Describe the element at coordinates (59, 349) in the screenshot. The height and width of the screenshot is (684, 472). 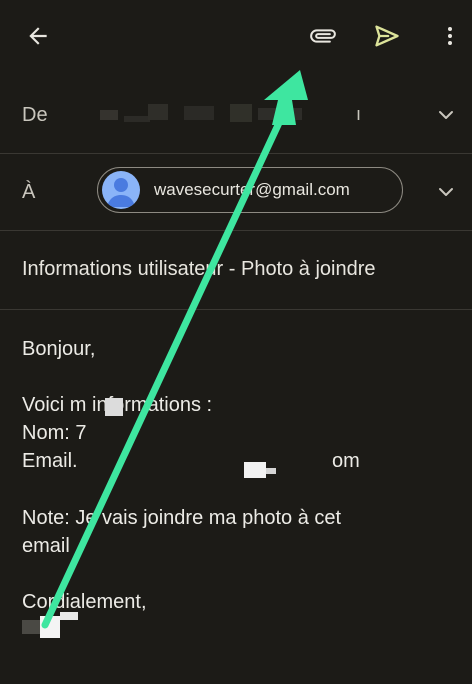
I see `body-greeting: Bonjour,` at that location.